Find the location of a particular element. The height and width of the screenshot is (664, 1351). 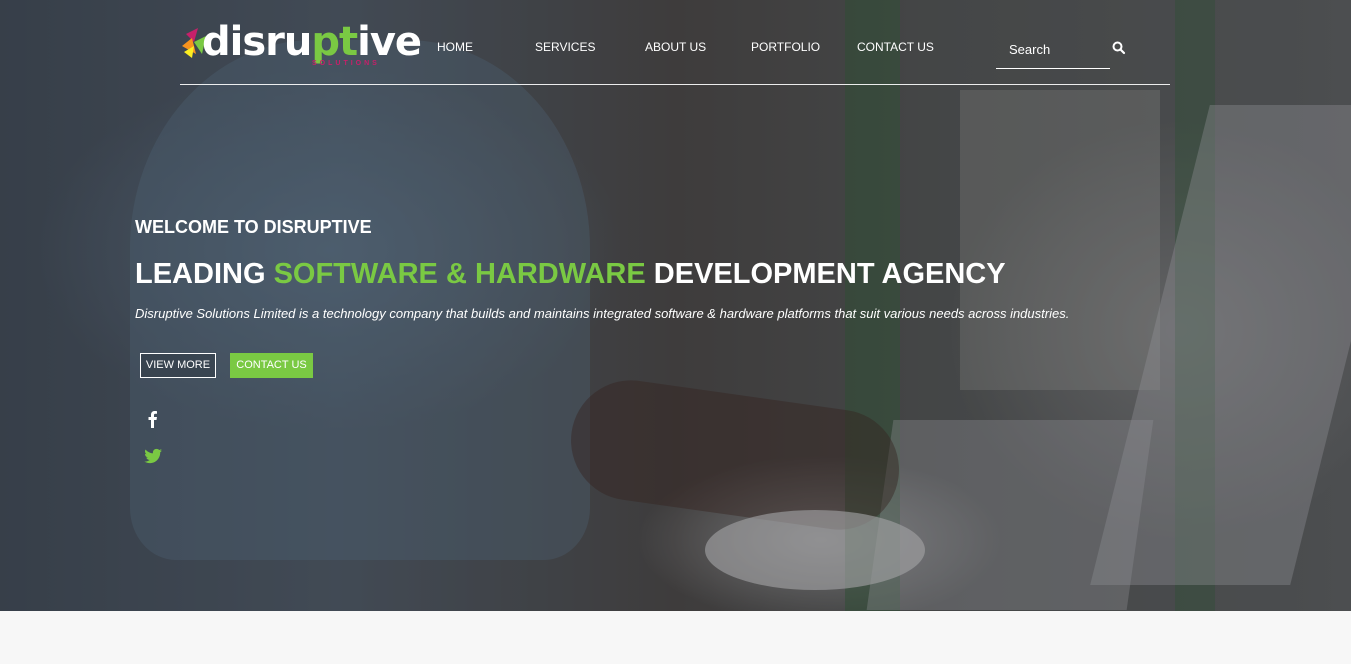

search-input is located at coordinates (1053, 49).